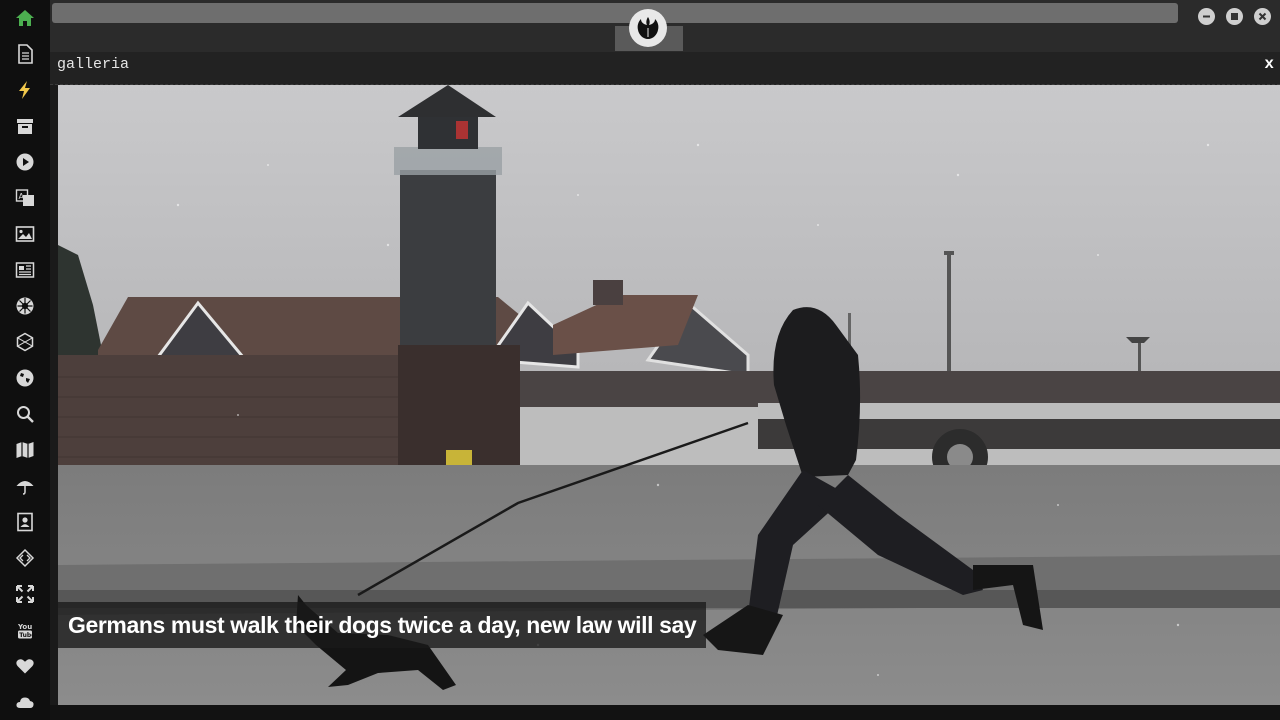 This screenshot has width=1280, height=720. I want to click on cloud-icon, so click(25, 702).